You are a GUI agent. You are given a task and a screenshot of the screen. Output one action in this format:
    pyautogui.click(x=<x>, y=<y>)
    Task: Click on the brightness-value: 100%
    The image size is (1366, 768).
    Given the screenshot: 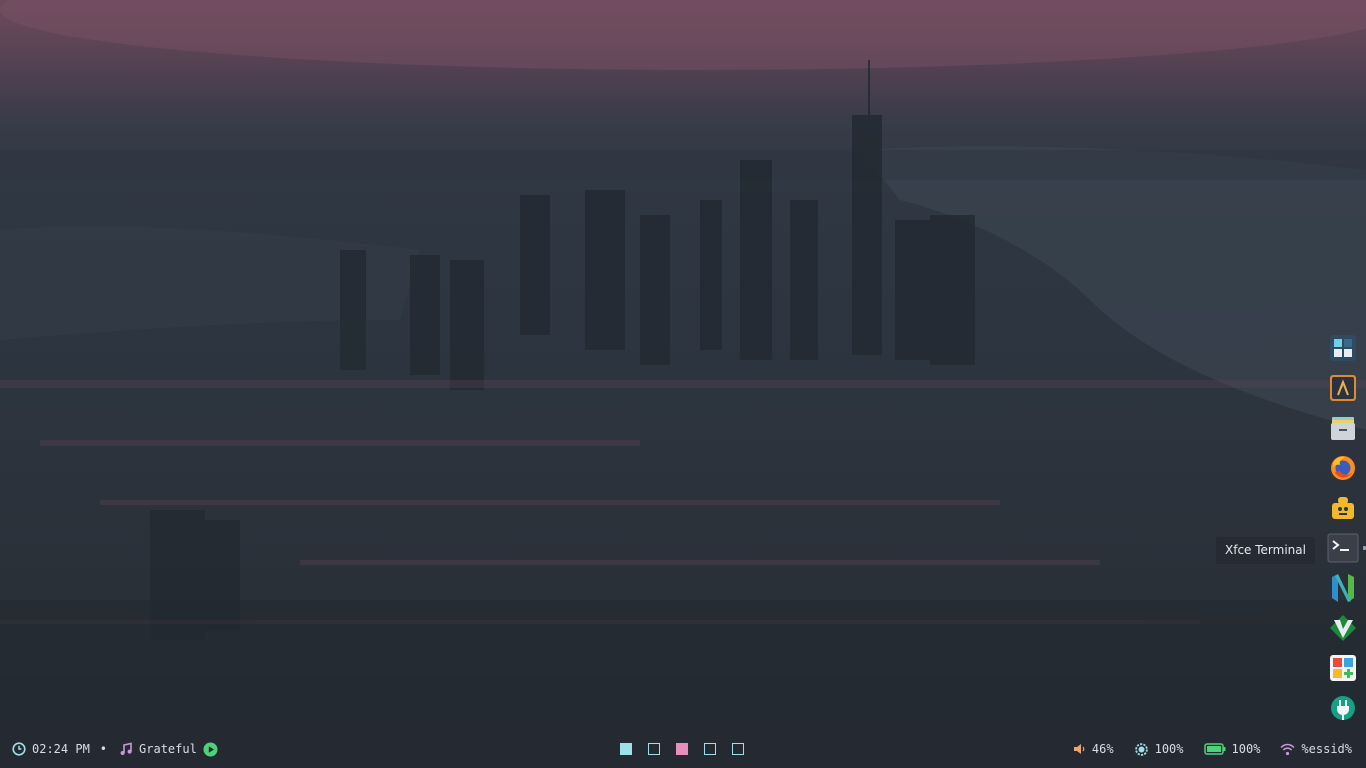 What is the action you would take?
    pyautogui.click(x=1169, y=749)
    